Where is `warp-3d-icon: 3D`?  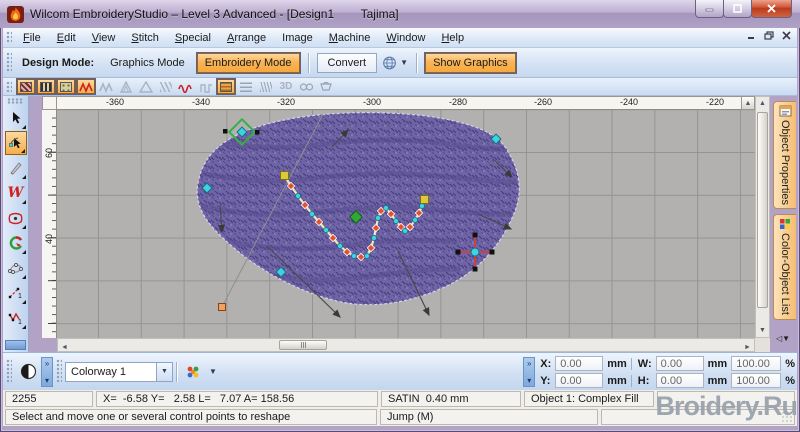 warp-3d-icon: 3D is located at coordinates (286, 86).